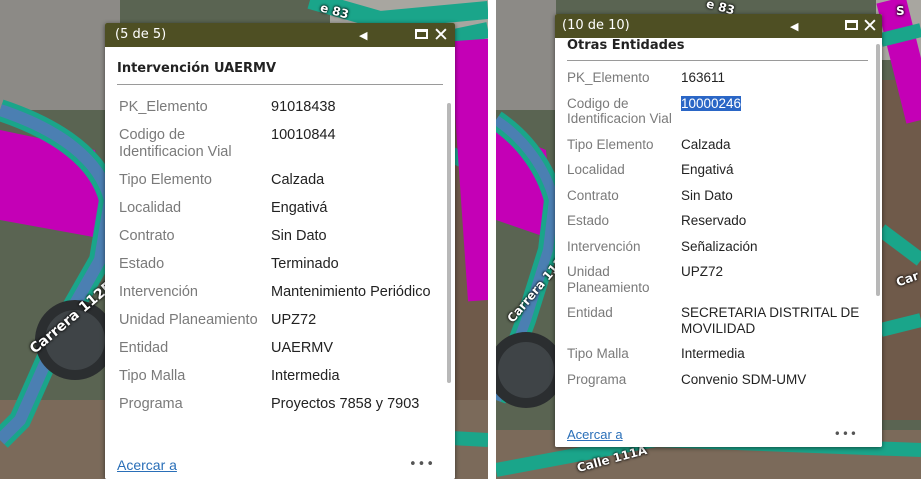  I want to click on attribute-value: SECRETARIA DISTRITAL DE MOVILIDAD, so click(770, 320).